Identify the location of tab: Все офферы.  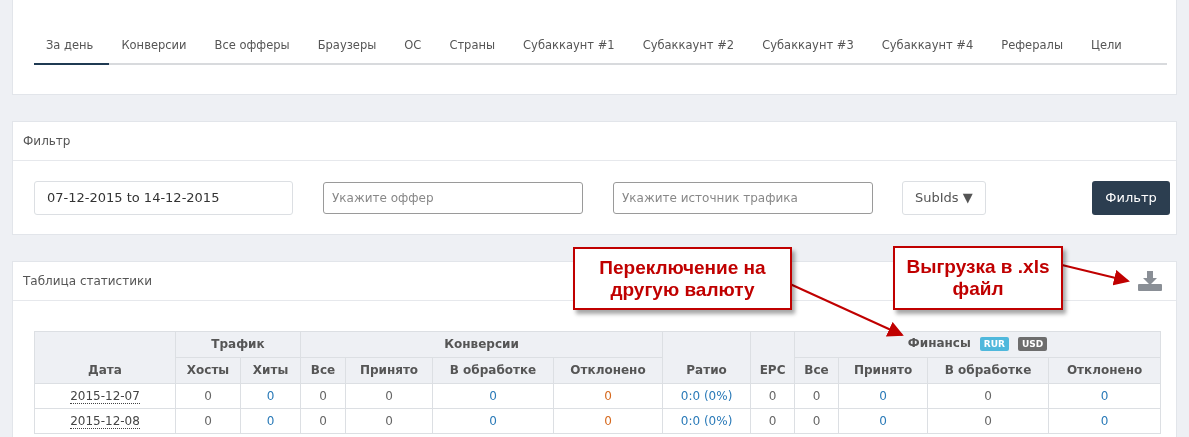
(254, 46).